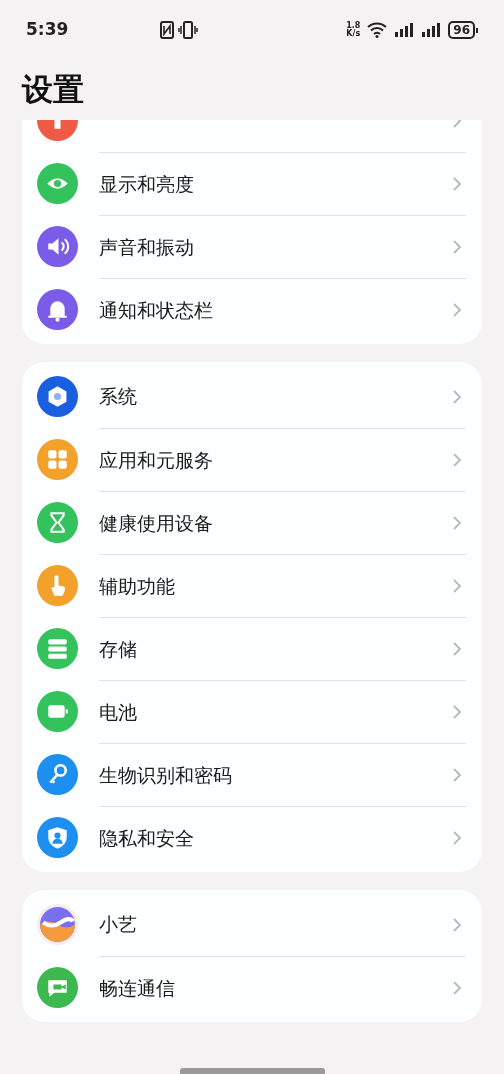  Describe the element at coordinates (252, 246) in the screenshot. I see `settings-item: 声音和振动` at that location.